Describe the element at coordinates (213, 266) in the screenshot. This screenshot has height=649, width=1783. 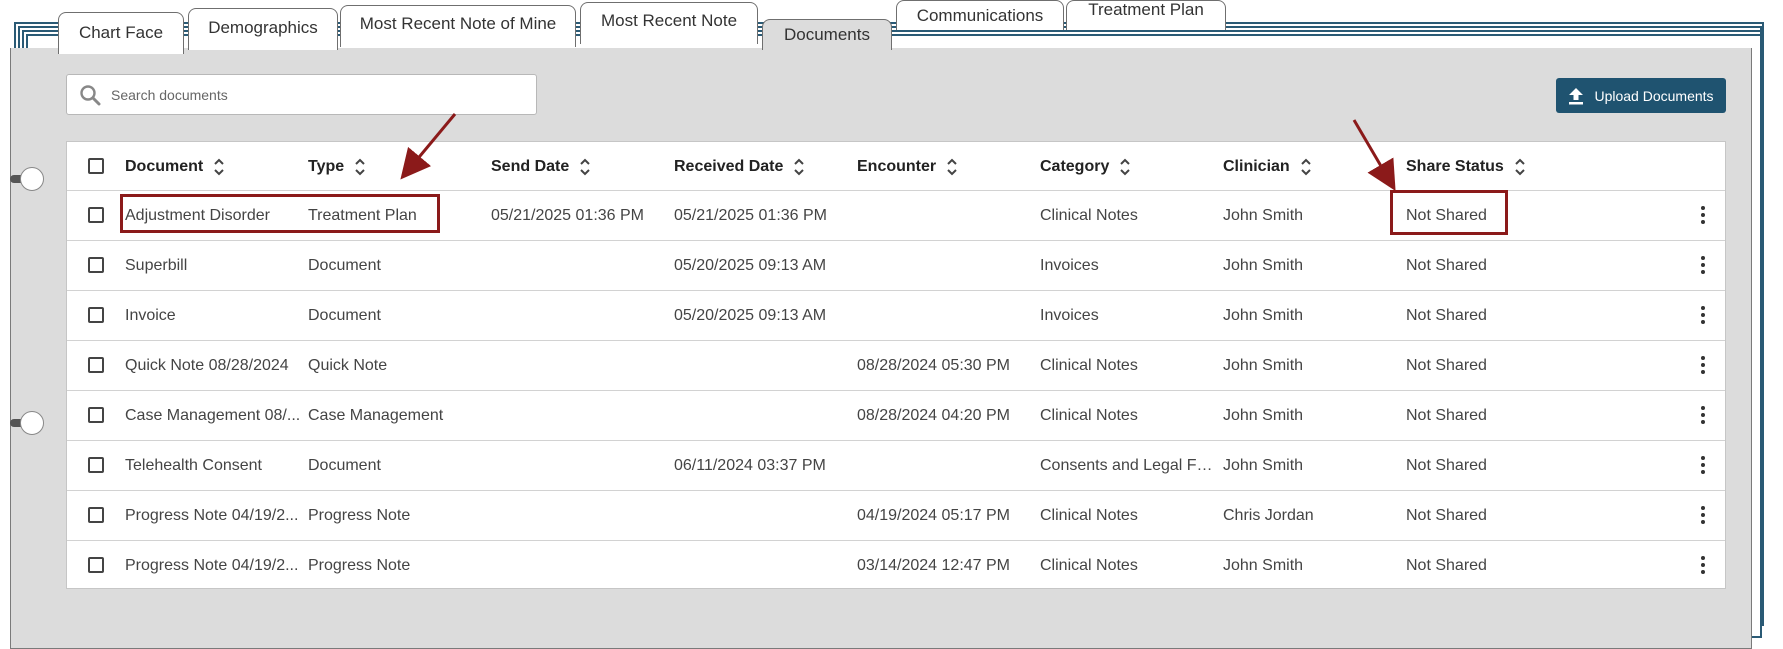
I see `cell-document: Superbill` at that location.